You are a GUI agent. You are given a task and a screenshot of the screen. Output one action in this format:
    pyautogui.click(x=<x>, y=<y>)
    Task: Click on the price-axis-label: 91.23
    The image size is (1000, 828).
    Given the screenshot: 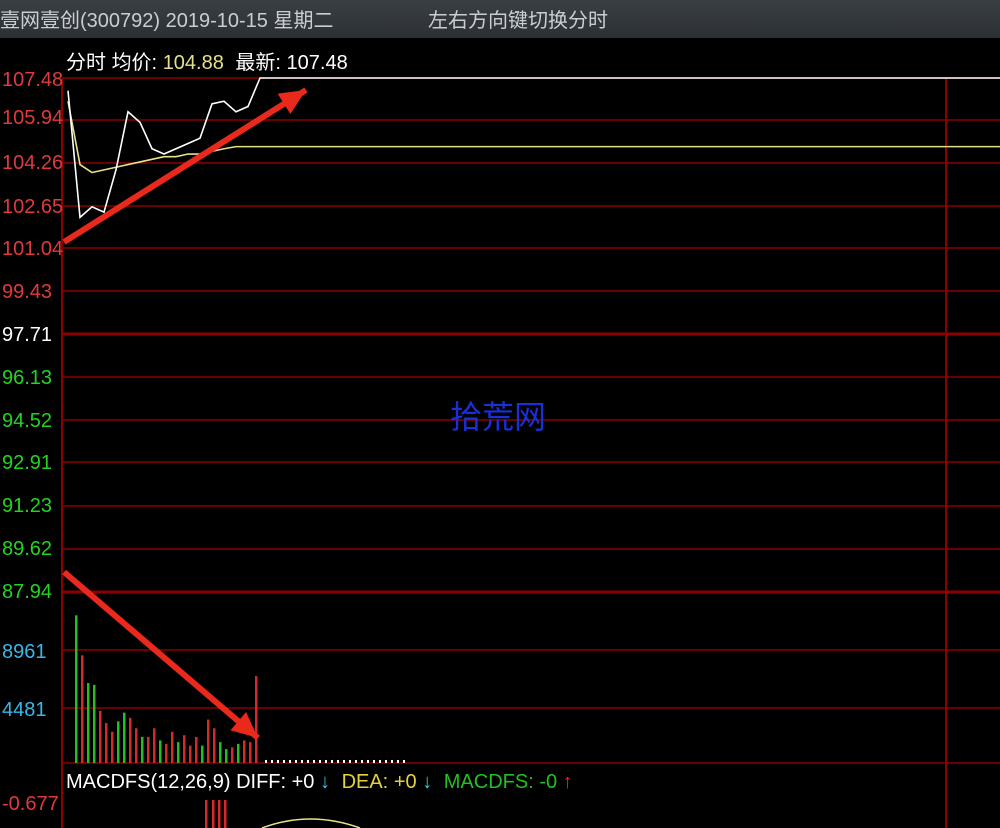 What is the action you would take?
    pyautogui.click(x=27, y=506)
    